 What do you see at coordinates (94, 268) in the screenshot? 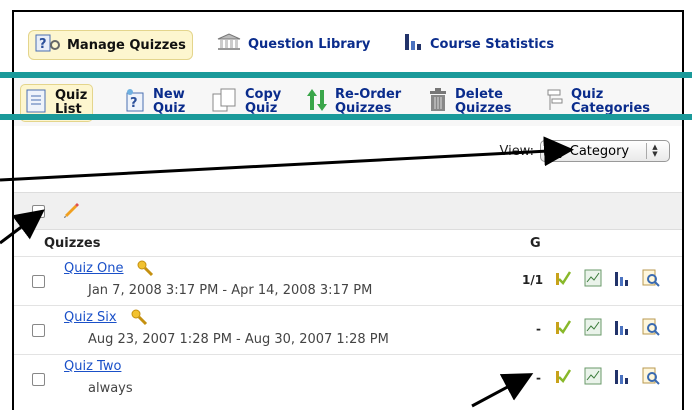
I see `quiz-link: Quiz One` at bounding box center [94, 268].